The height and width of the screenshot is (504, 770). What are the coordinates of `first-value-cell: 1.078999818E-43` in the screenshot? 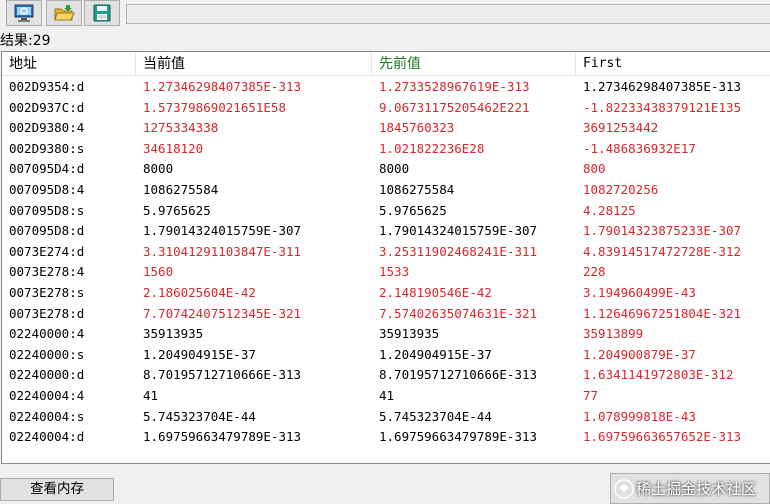 It's located at (639, 416).